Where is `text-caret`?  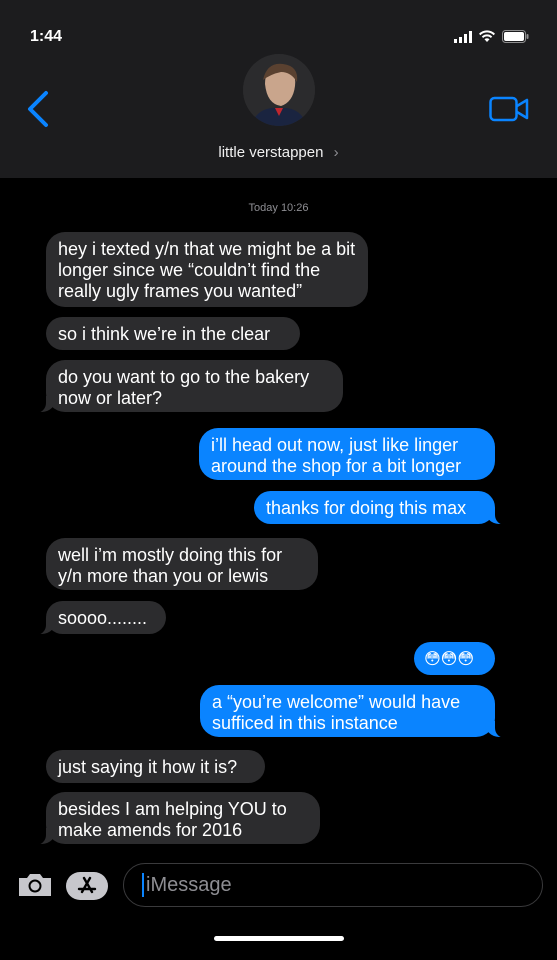 text-caret is located at coordinates (143, 885).